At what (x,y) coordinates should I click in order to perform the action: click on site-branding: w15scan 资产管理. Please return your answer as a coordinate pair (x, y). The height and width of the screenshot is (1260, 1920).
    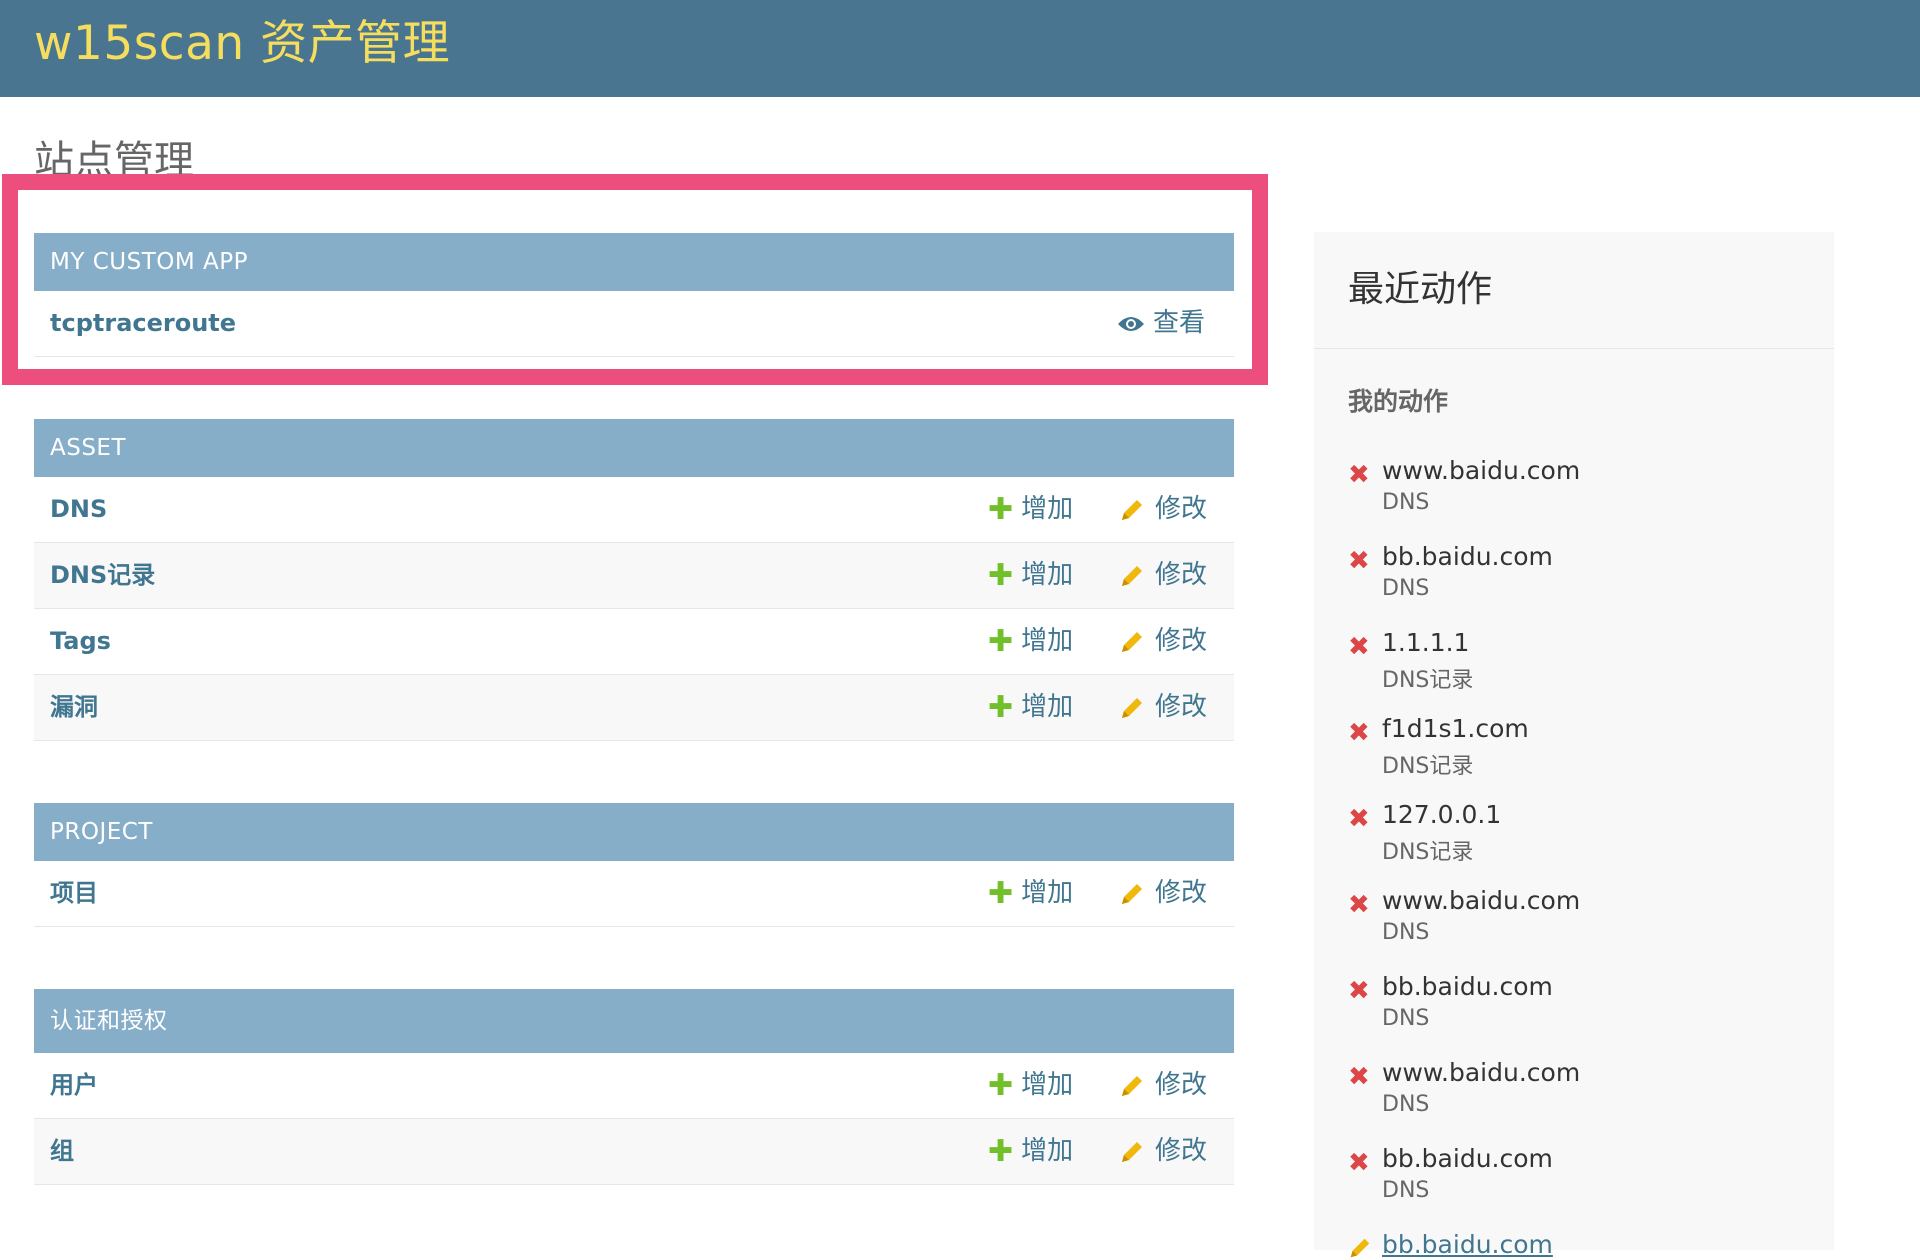
    Looking at the image, I should click on (242, 44).